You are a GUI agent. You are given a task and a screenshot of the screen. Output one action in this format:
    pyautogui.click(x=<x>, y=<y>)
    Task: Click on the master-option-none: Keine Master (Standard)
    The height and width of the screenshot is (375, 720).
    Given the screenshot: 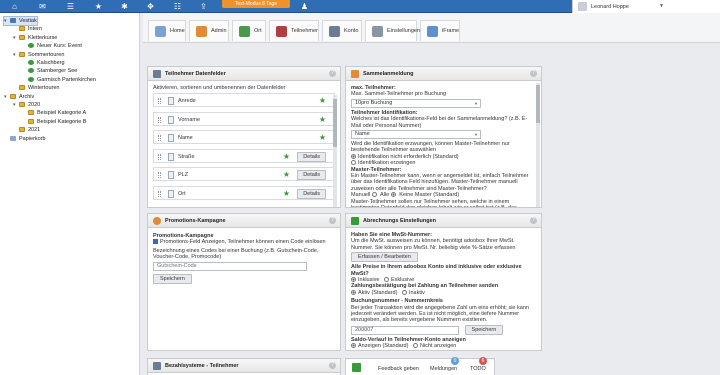 What is the action you would take?
    pyautogui.click(x=429, y=195)
    